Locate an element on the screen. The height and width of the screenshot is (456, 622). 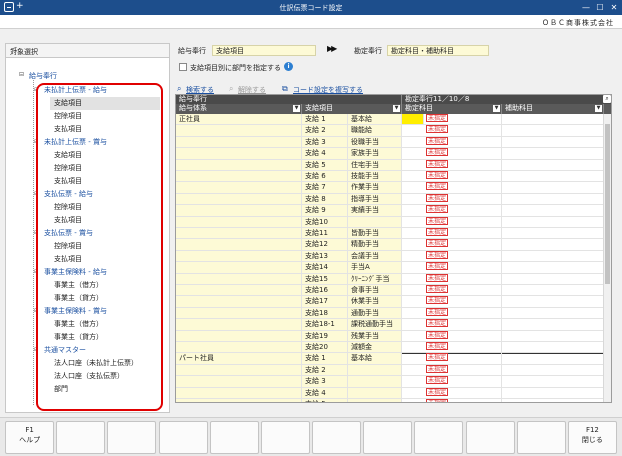
tree-group: ⊟ 未払計上伝票 - 賞与 is located at coordinates (70, 142).